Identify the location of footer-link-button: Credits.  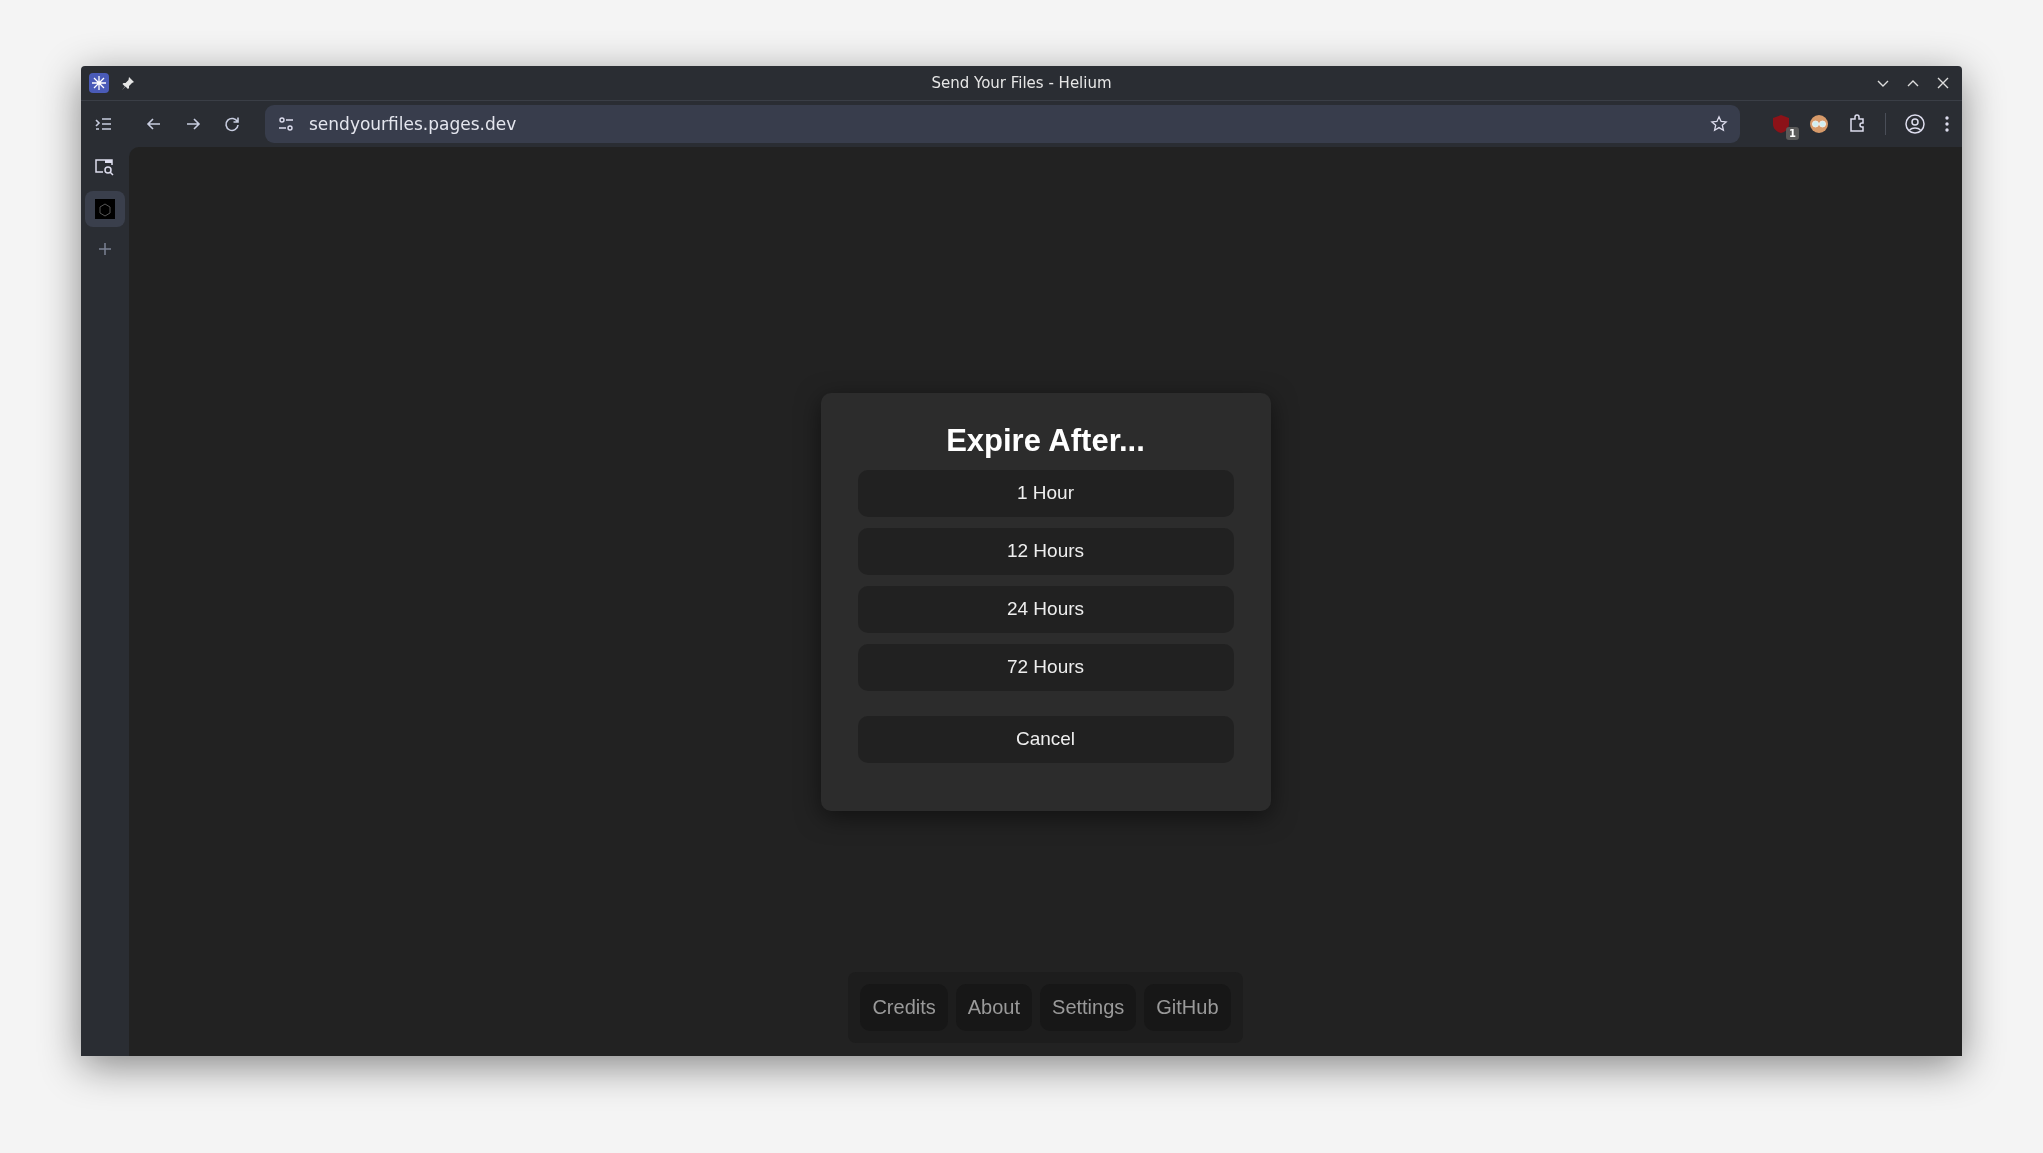
(904, 1007).